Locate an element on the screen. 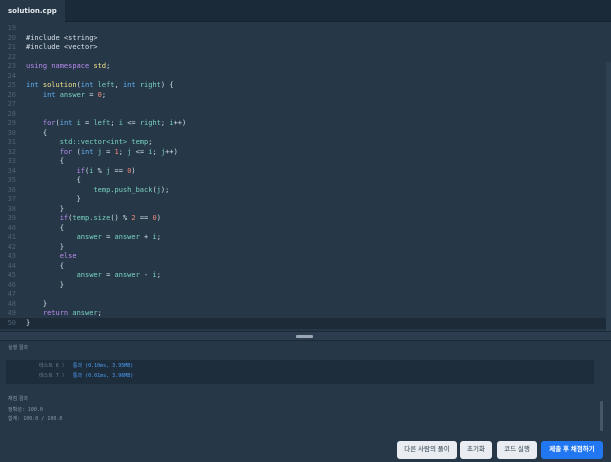  code-token: right is located at coordinates (150, 123).